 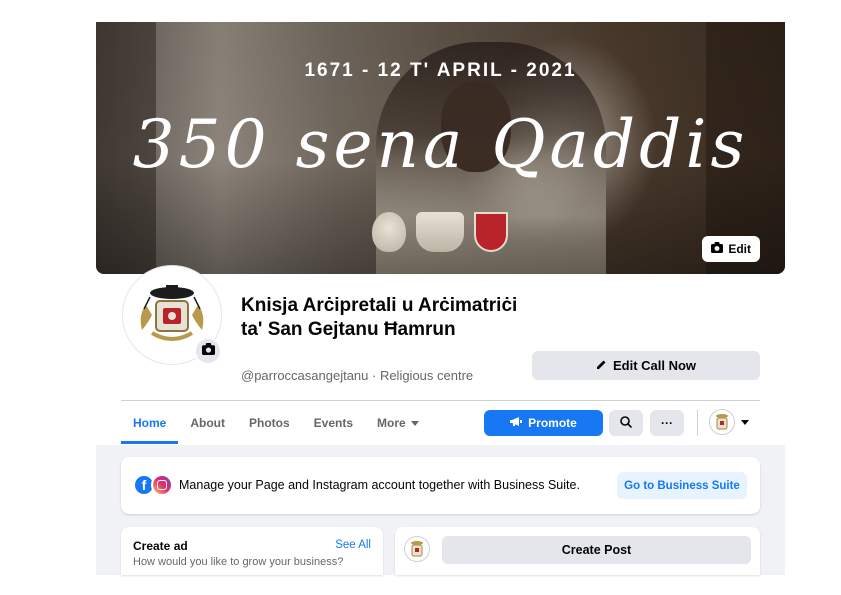 What do you see at coordinates (491, 232) in the screenshot?
I see `crest-red-shield-icon` at bounding box center [491, 232].